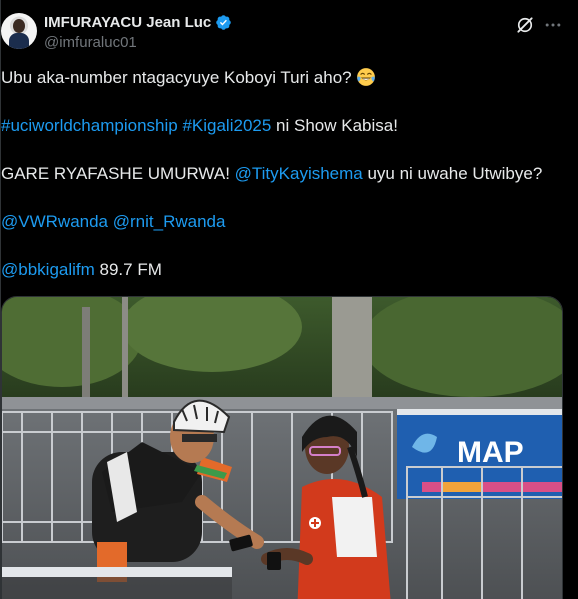  What do you see at coordinates (299, 173) in the screenshot?
I see `mention-titykayishema: @TityKayishema` at bounding box center [299, 173].